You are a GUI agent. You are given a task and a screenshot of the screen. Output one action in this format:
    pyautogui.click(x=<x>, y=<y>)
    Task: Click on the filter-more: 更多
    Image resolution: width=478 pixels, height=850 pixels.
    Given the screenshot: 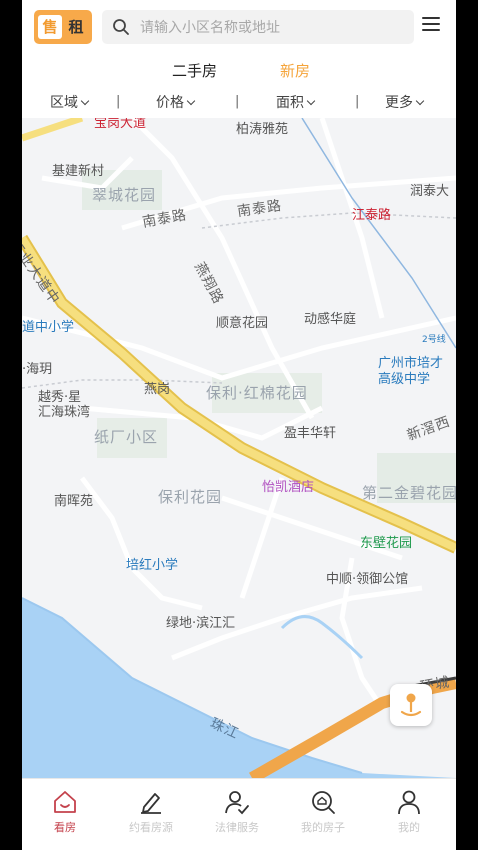 What is the action you would take?
    pyautogui.click(x=405, y=102)
    